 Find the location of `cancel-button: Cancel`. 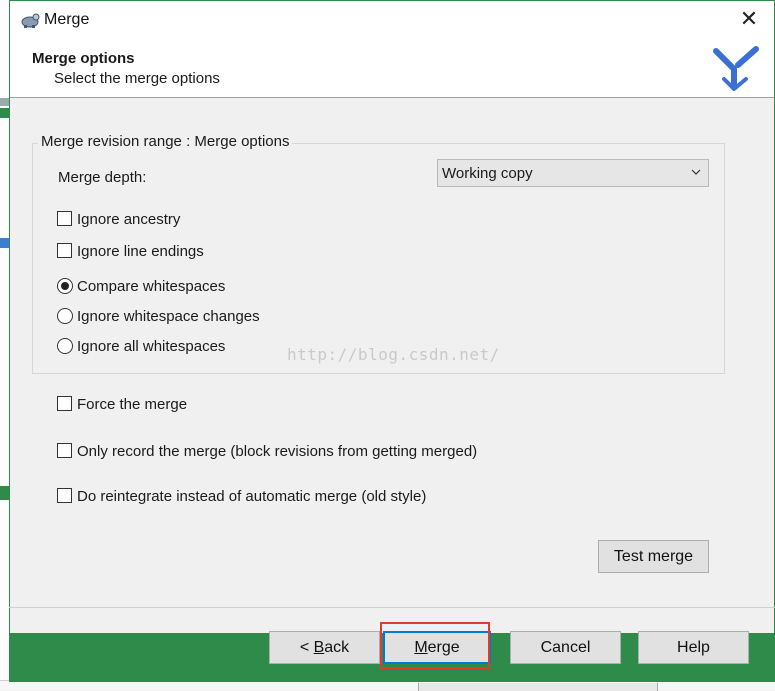

cancel-button: Cancel is located at coordinates (565, 647).